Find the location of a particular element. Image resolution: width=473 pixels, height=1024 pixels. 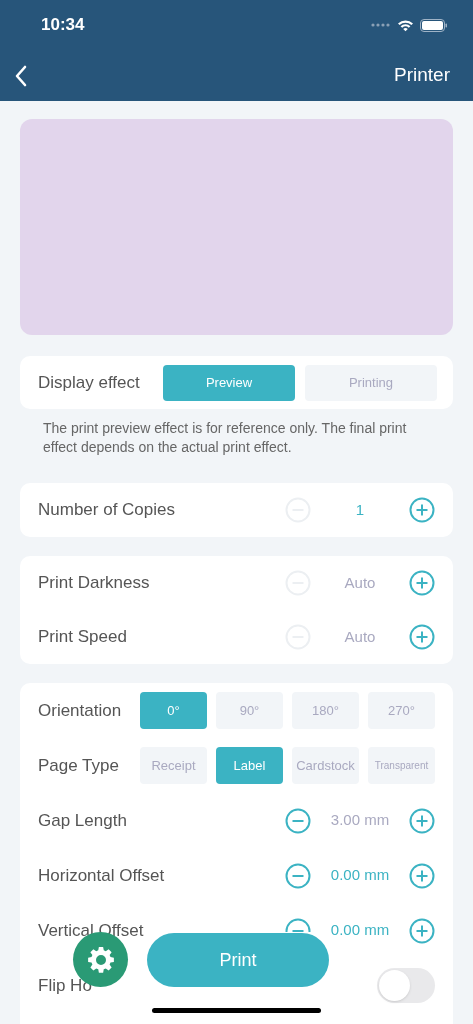

setting-label: Gap Length is located at coordinates (82, 820).